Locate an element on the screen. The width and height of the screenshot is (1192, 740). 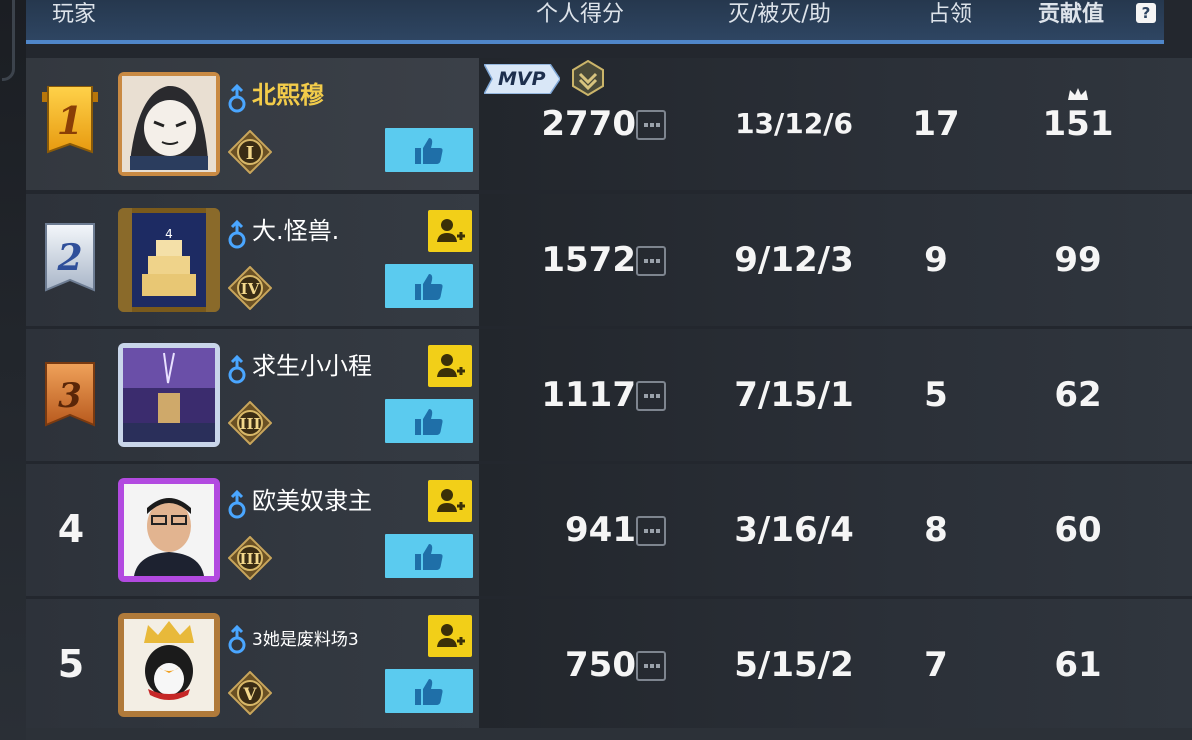
bottom-edge is located at coordinates (609, 734).